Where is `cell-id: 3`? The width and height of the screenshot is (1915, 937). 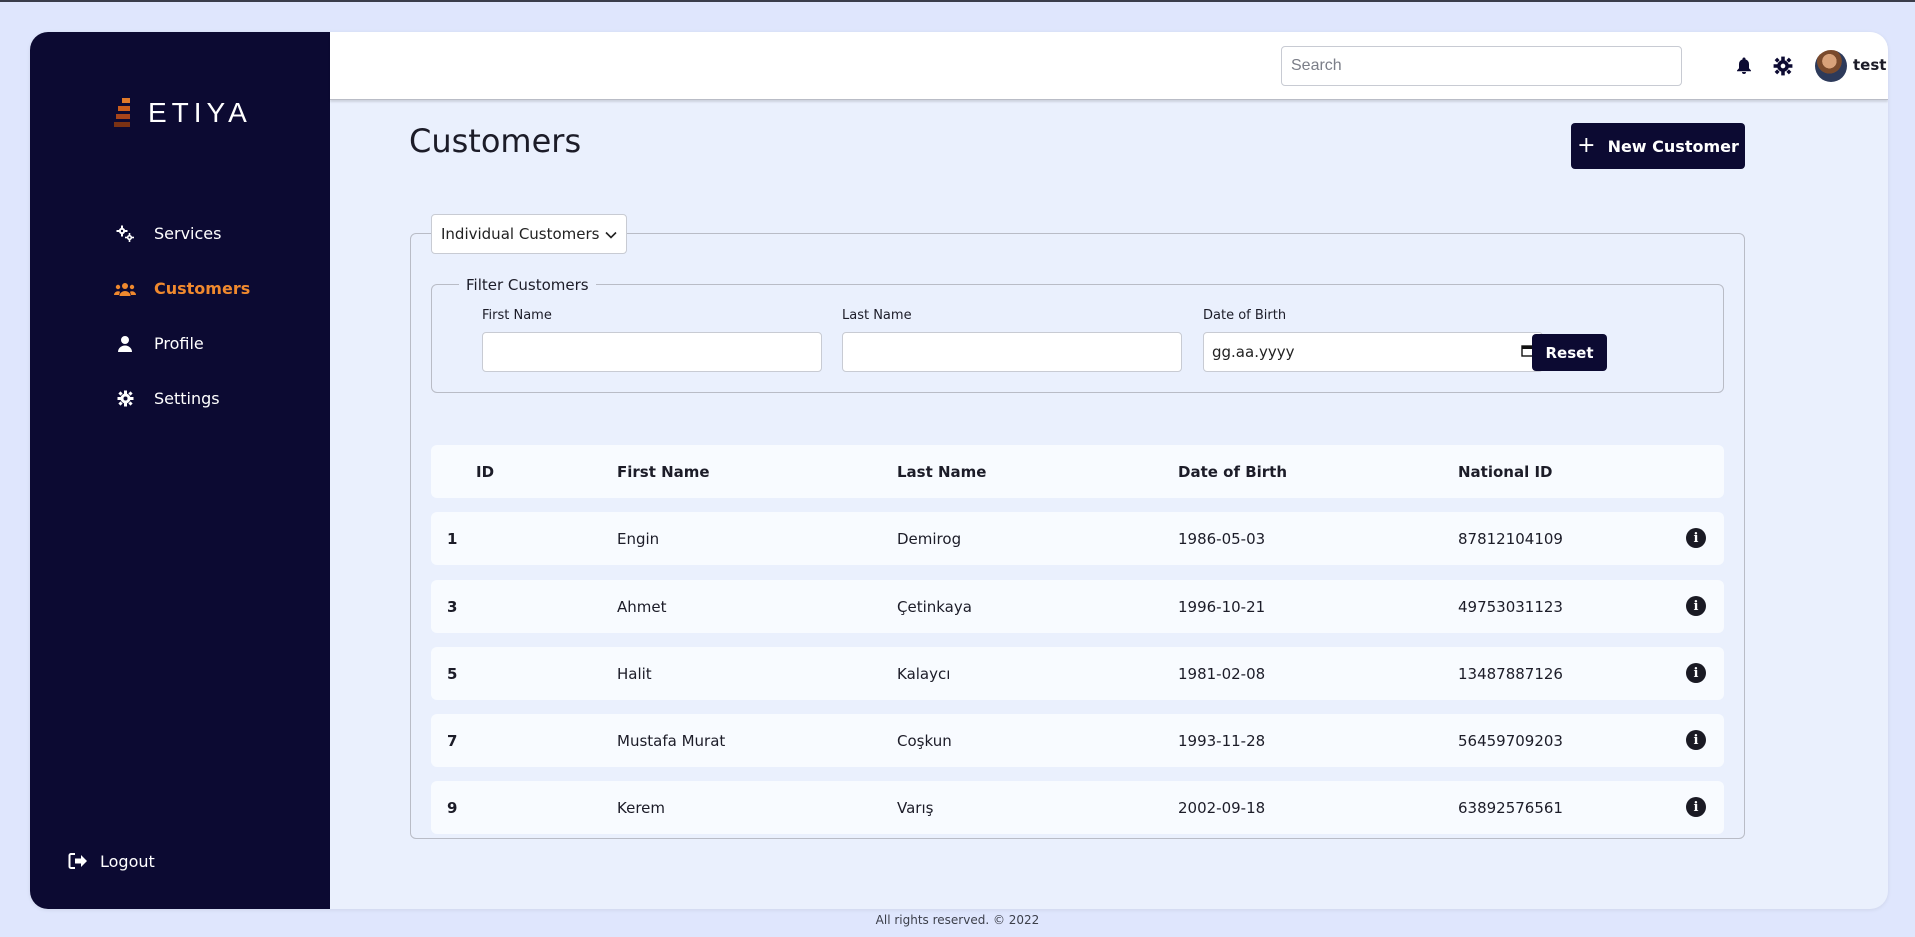 cell-id: 3 is located at coordinates (452, 606).